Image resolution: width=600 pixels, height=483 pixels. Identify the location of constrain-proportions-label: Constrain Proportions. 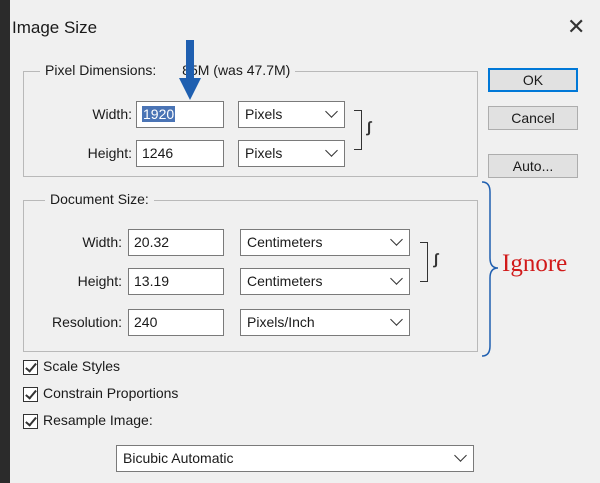
(111, 393).